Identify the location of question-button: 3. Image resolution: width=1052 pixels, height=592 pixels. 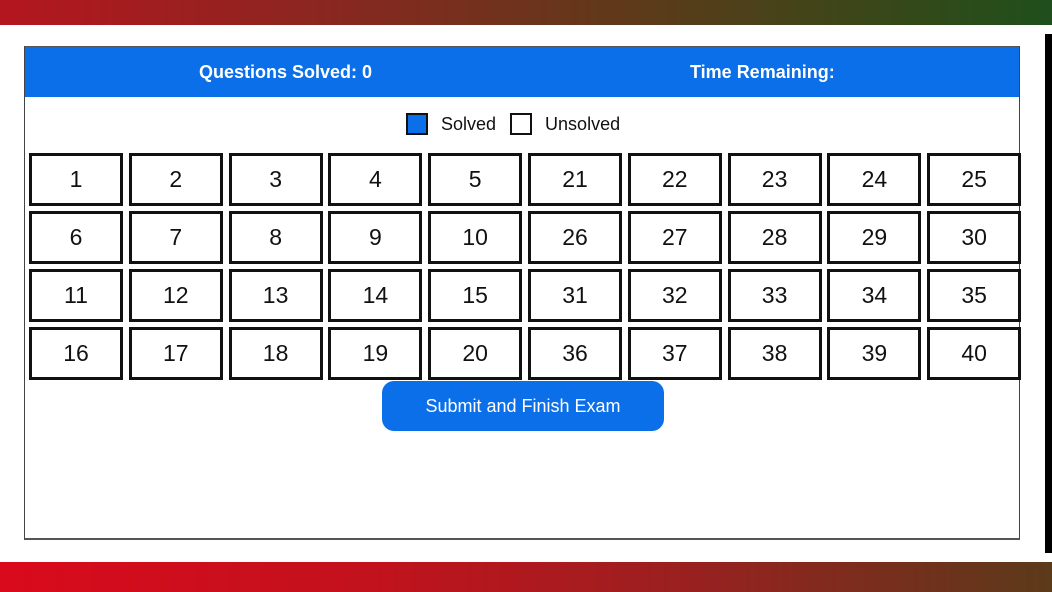
(275, 179).